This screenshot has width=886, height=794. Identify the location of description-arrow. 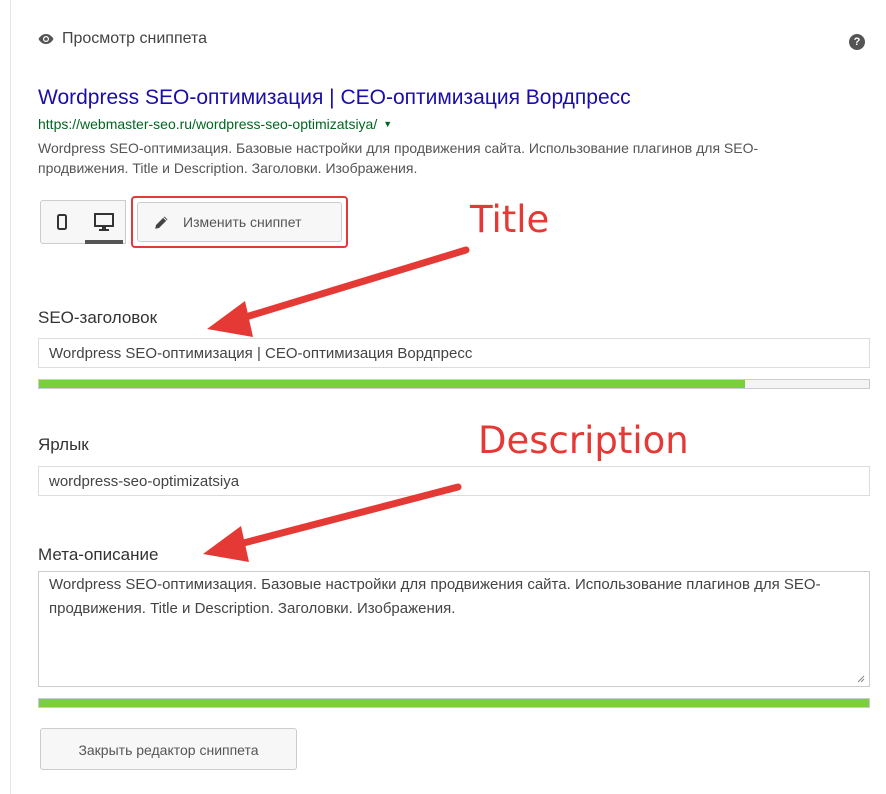
(332, 522).